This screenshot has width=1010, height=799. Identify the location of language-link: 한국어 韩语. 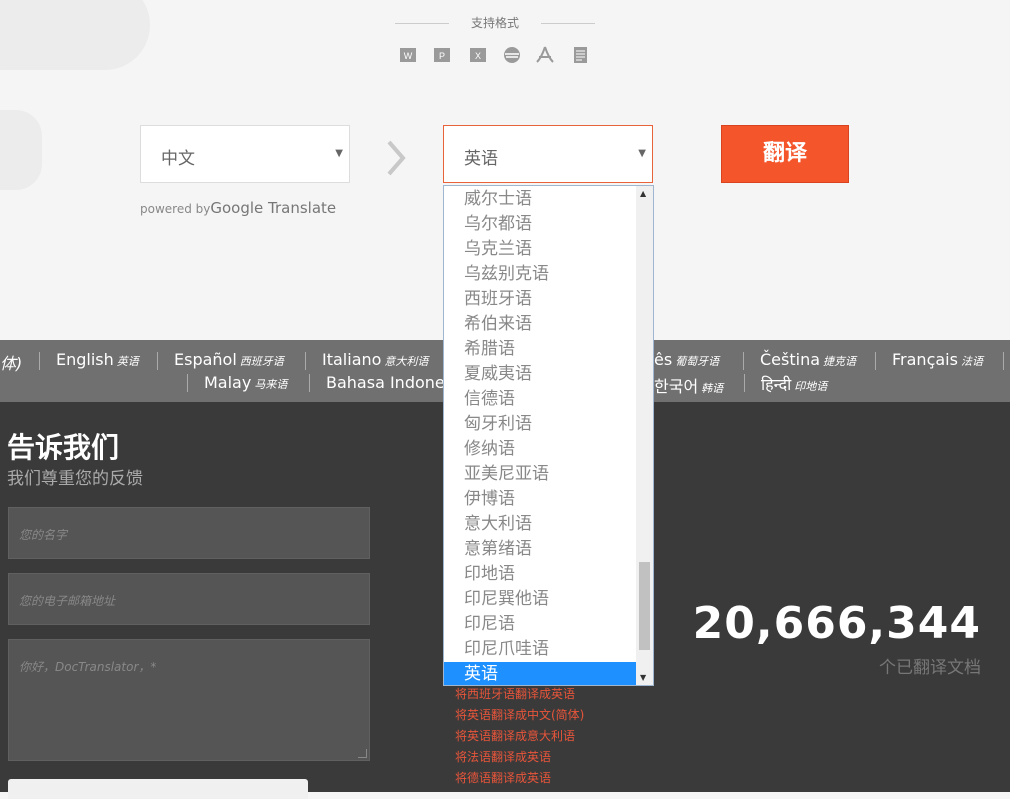
(688, 385).